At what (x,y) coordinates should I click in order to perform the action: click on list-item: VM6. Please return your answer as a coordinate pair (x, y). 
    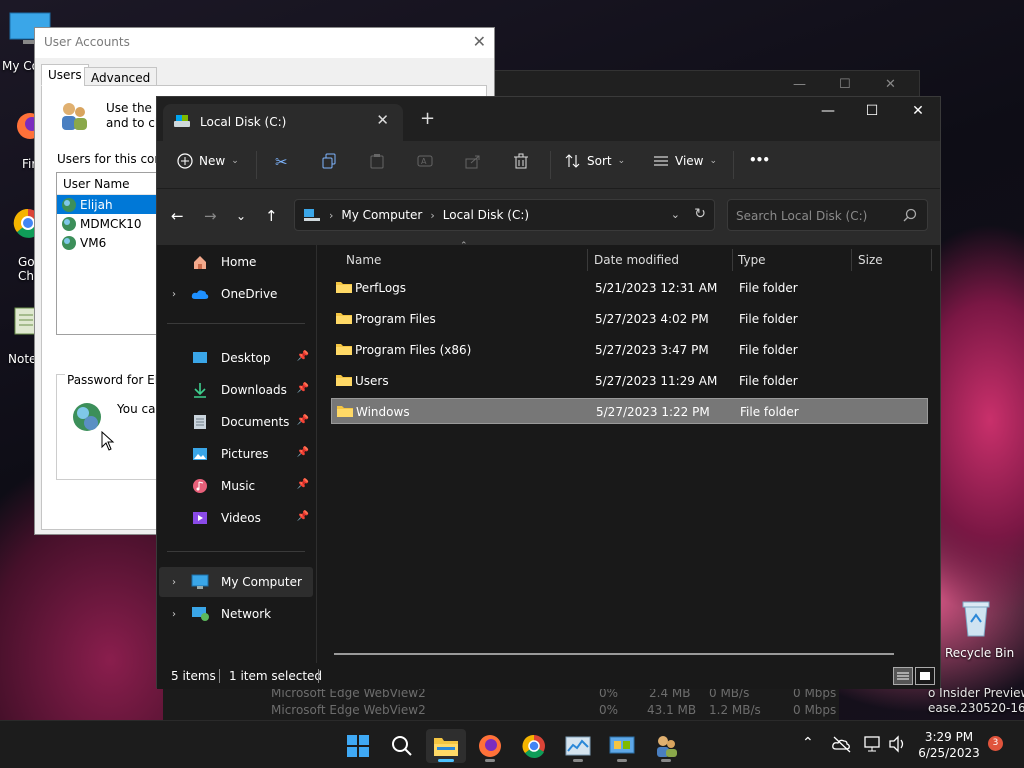
    Looking at the image, I should click on (111, 242).